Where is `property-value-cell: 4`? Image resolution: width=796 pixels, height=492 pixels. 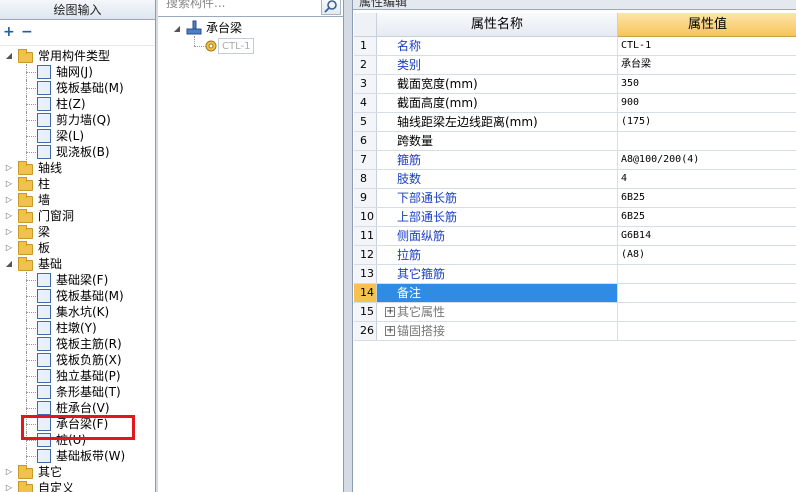
property-value-cell: 4 is located at coordinates (707, 179).